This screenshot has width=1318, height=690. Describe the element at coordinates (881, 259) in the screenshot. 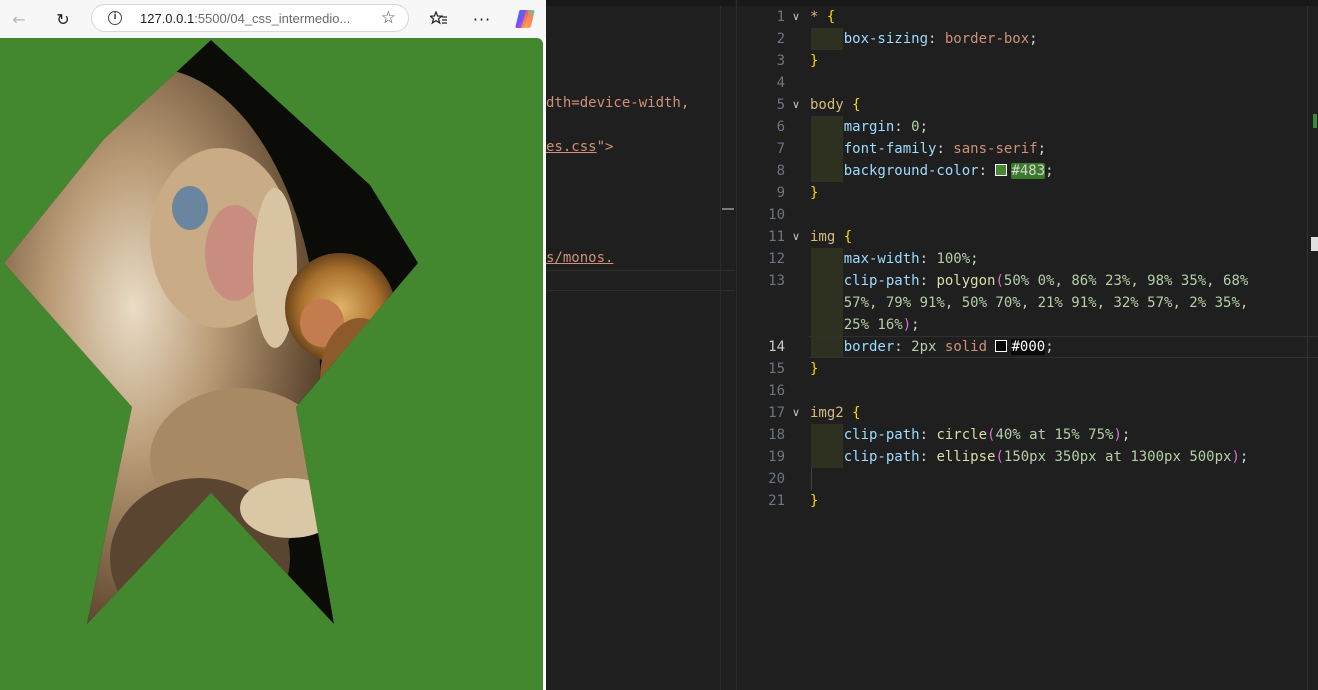

I see `css-property: max-width` at that location.